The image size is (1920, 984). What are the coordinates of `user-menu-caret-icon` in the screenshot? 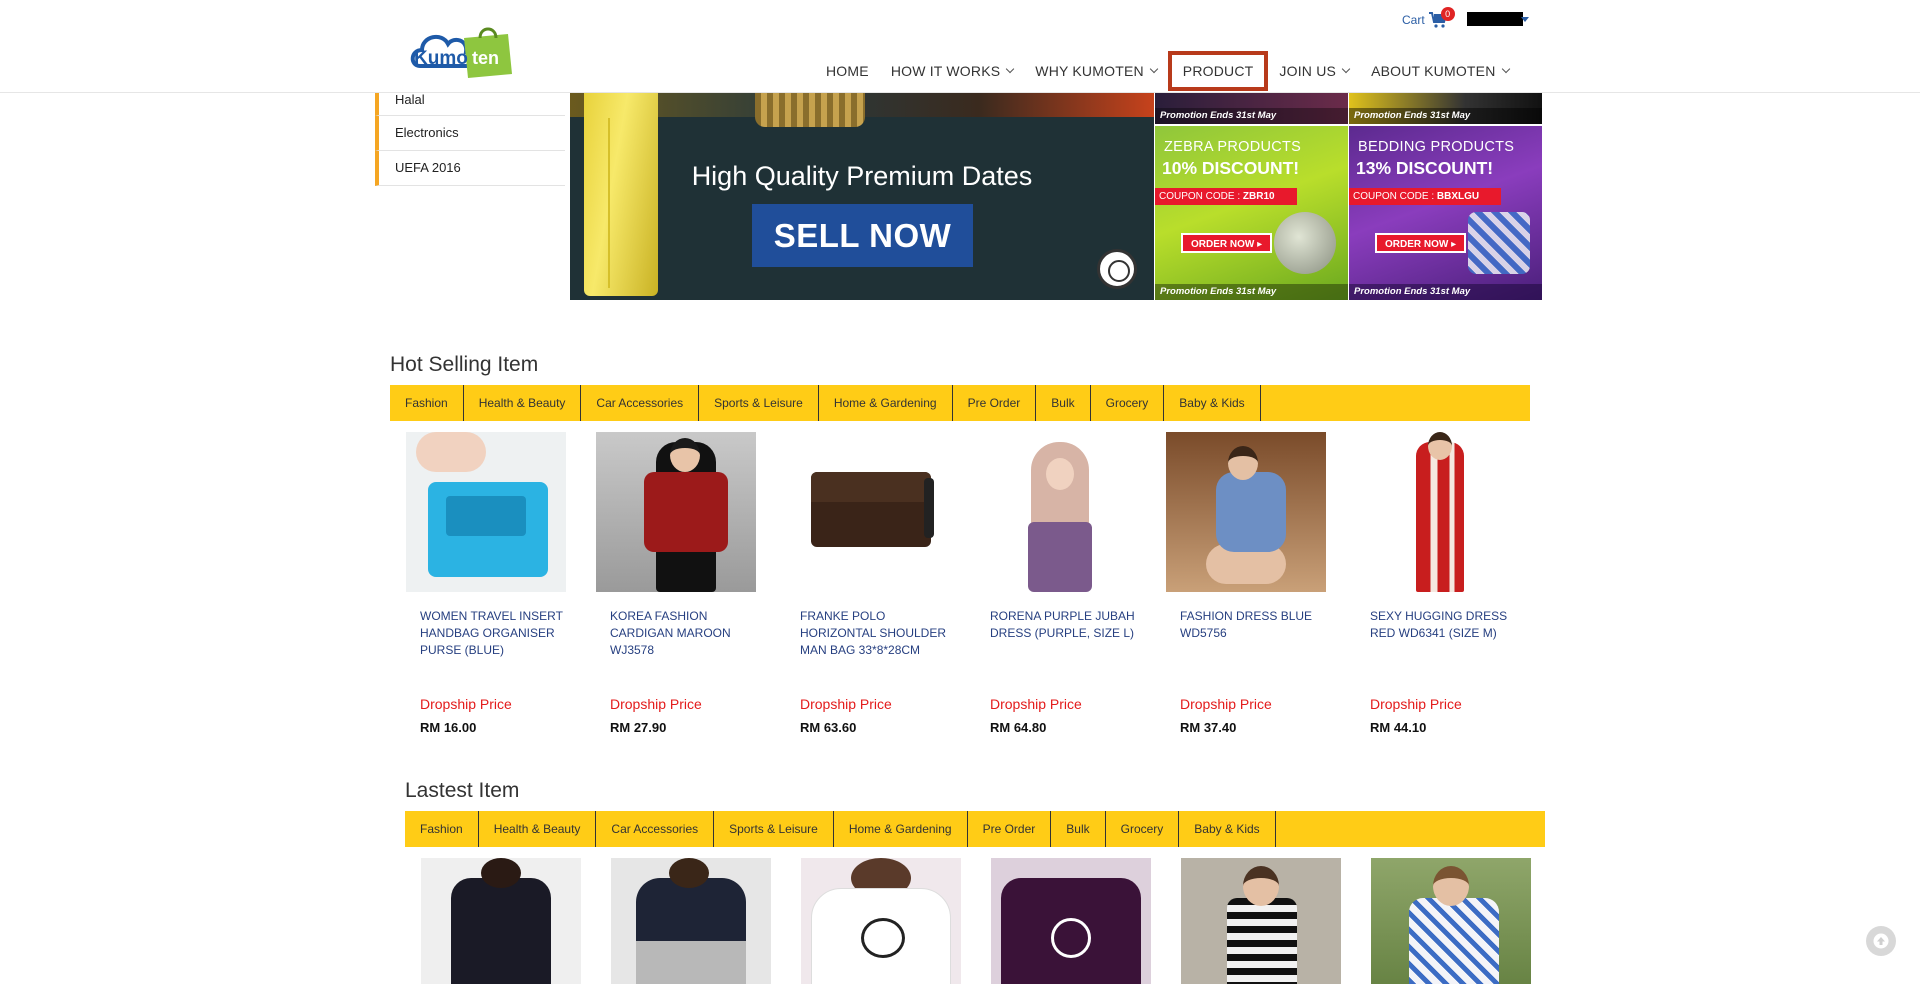 It's located at (1525, 19).